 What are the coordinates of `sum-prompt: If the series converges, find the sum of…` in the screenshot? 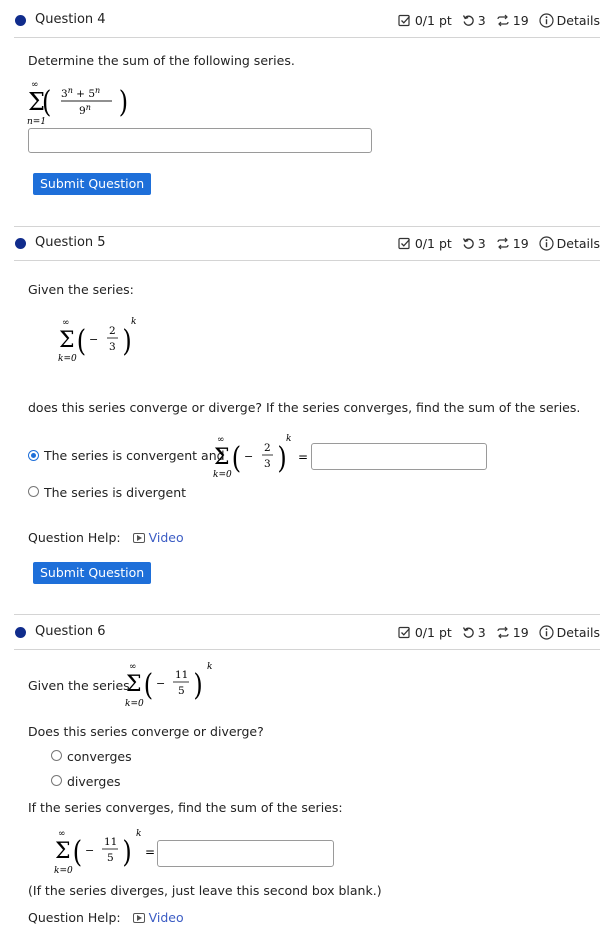 It's located at (185, 807).